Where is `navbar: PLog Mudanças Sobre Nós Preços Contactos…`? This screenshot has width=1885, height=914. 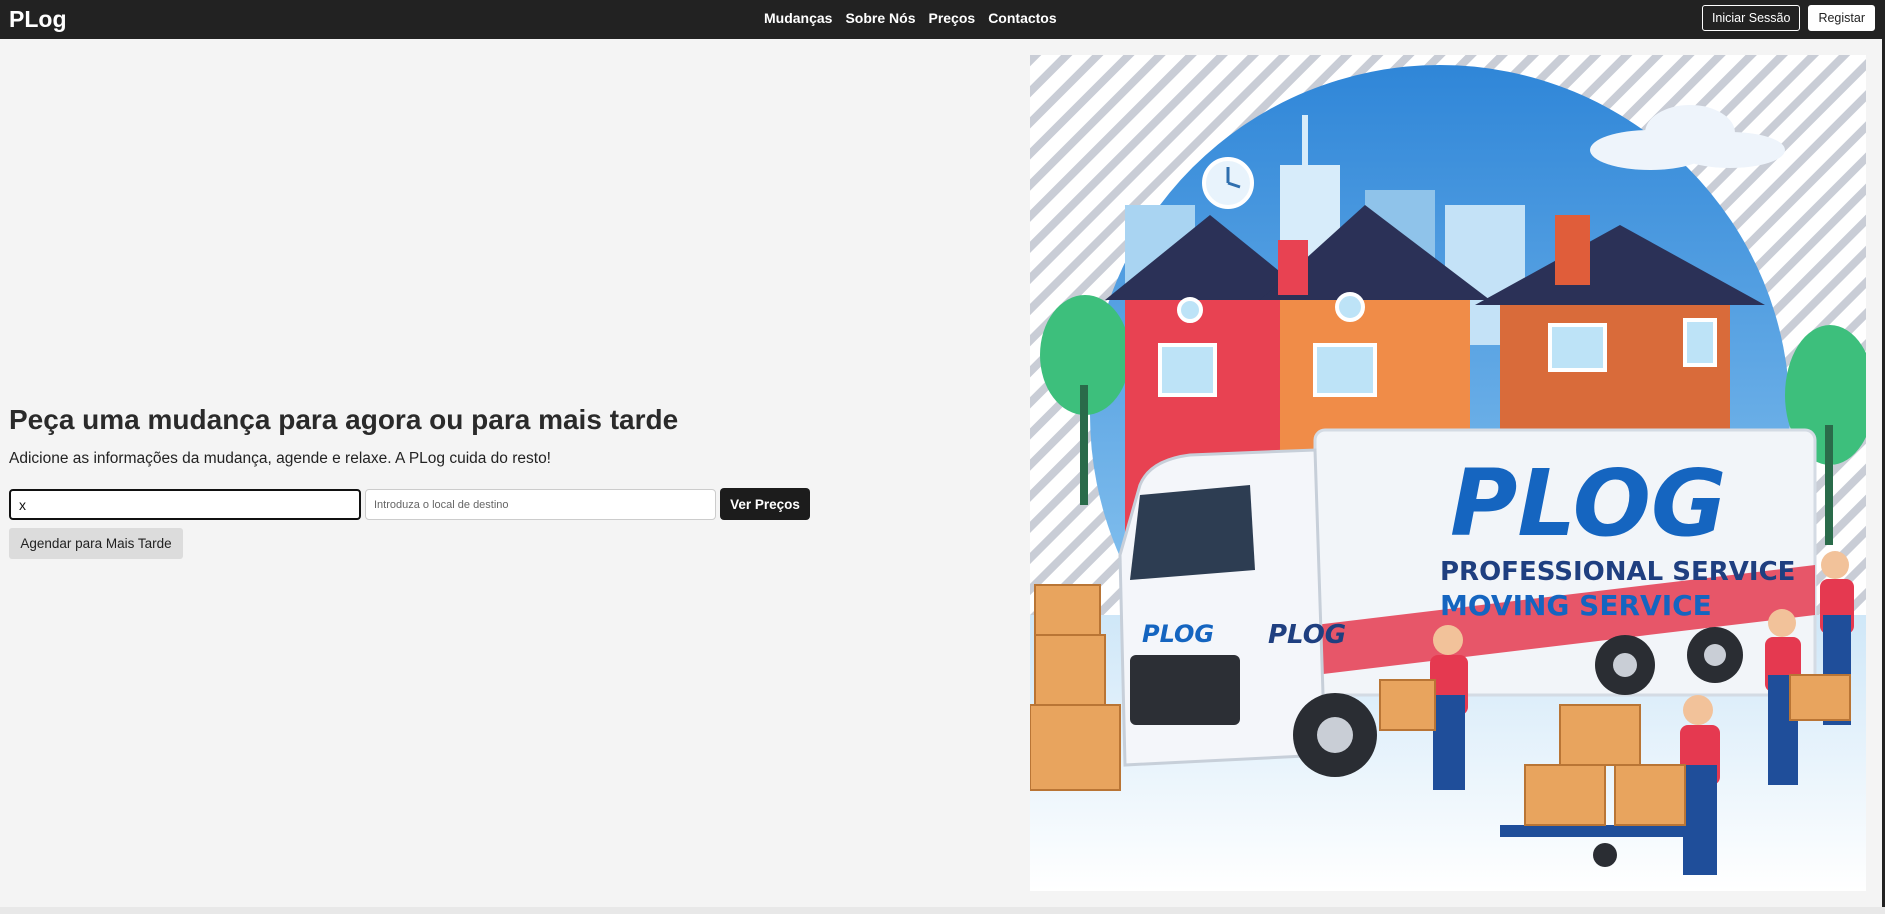
navbar: PLog Mudanças Sobre Nós Preços Contactos… is located at coordinates (942, 19).